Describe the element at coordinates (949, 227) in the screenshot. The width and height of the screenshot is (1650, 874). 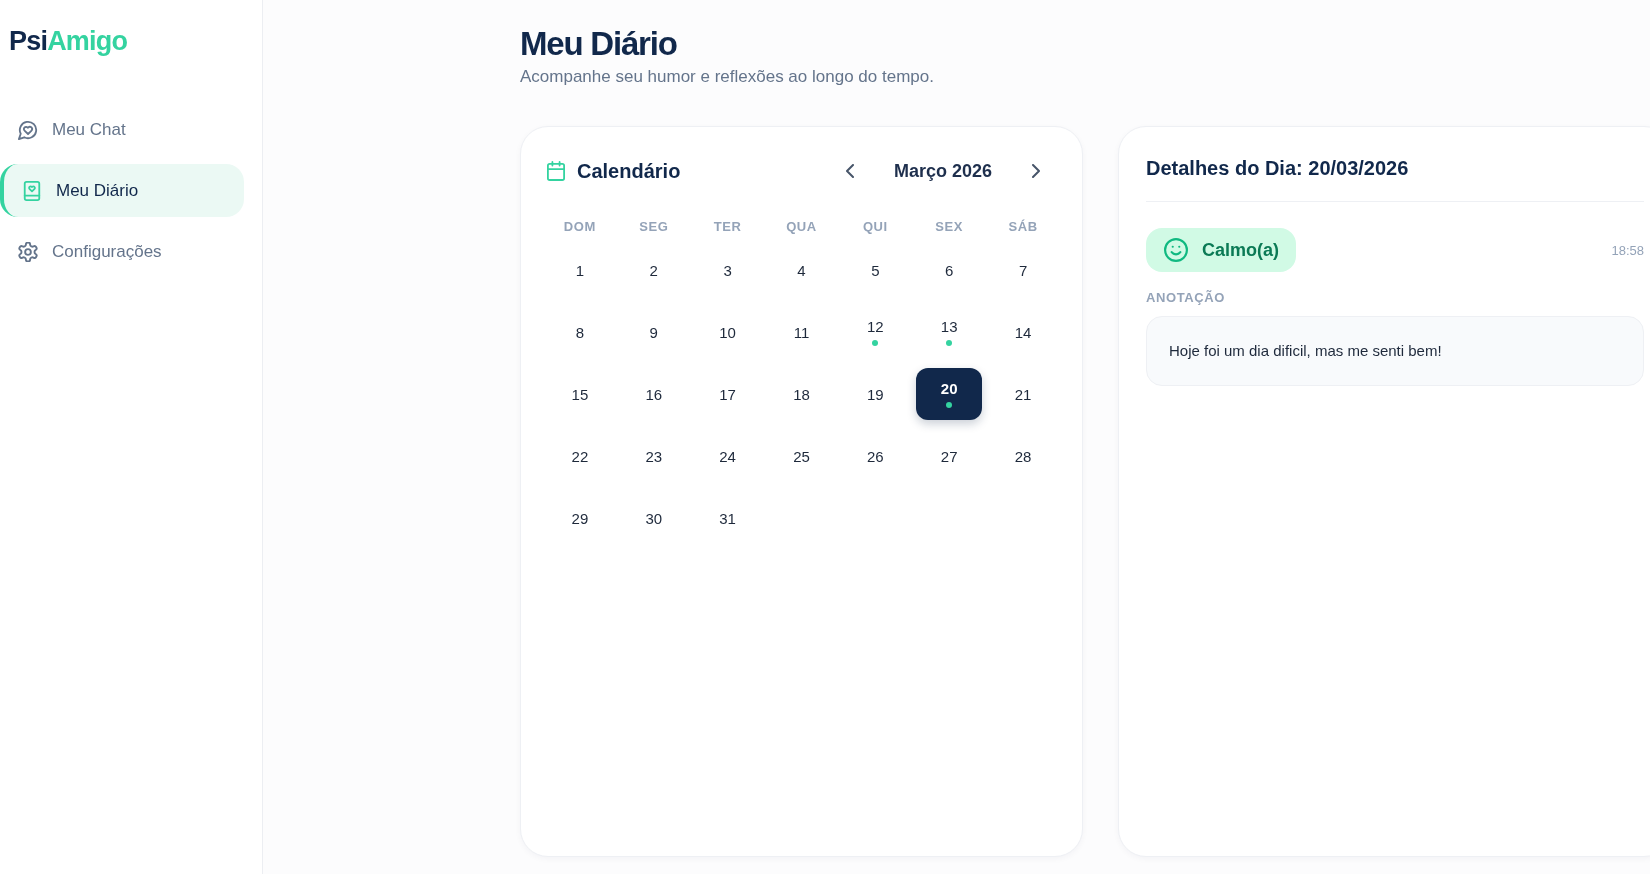
I see `weekday-label: SEX` at that location.